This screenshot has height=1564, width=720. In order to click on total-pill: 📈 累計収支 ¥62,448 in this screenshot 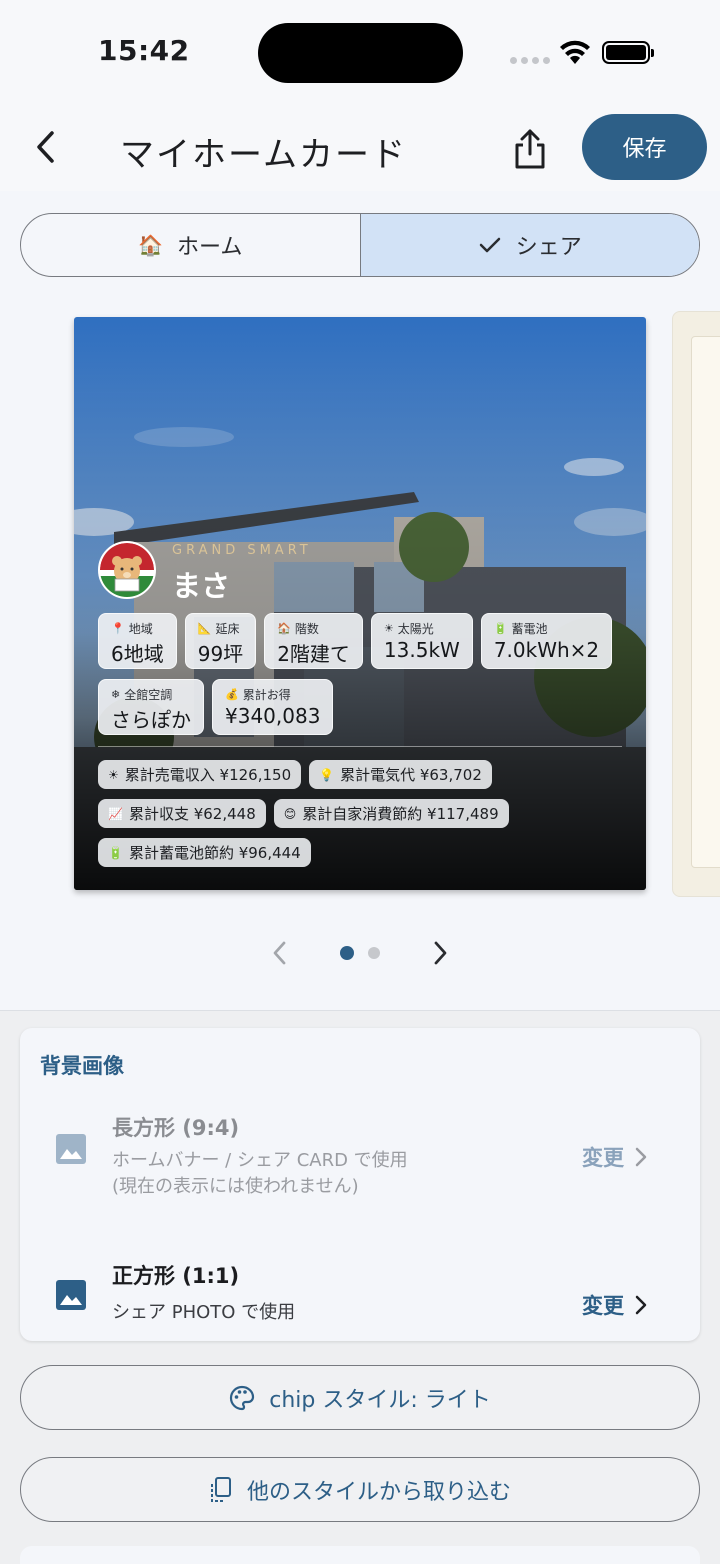, I will do `click(182, 813)`.